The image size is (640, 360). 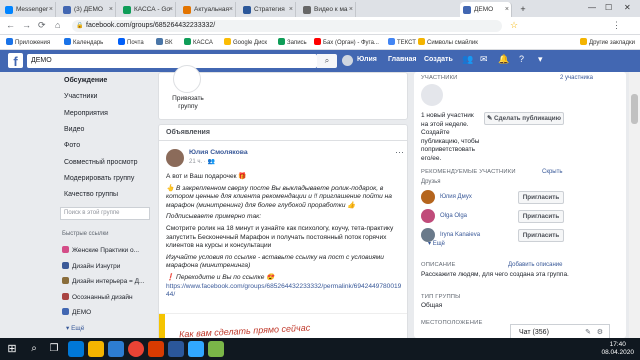 What do you see at coordinates (86, 113) in the screenshot?
I see `left-nav-item: Мероприятия` at bounding box center [86, 113].